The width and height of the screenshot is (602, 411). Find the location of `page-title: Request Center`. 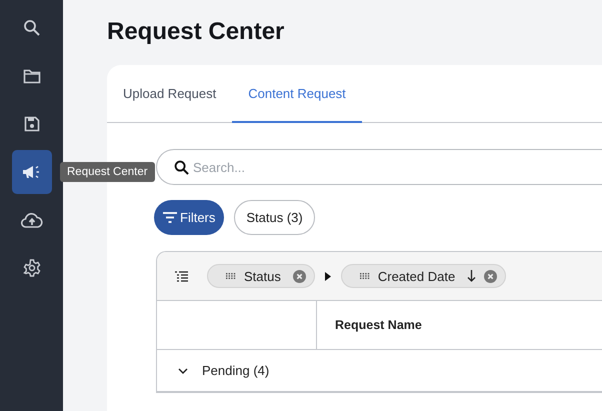

page-title: Request Center is located at coordinates (196, 32).